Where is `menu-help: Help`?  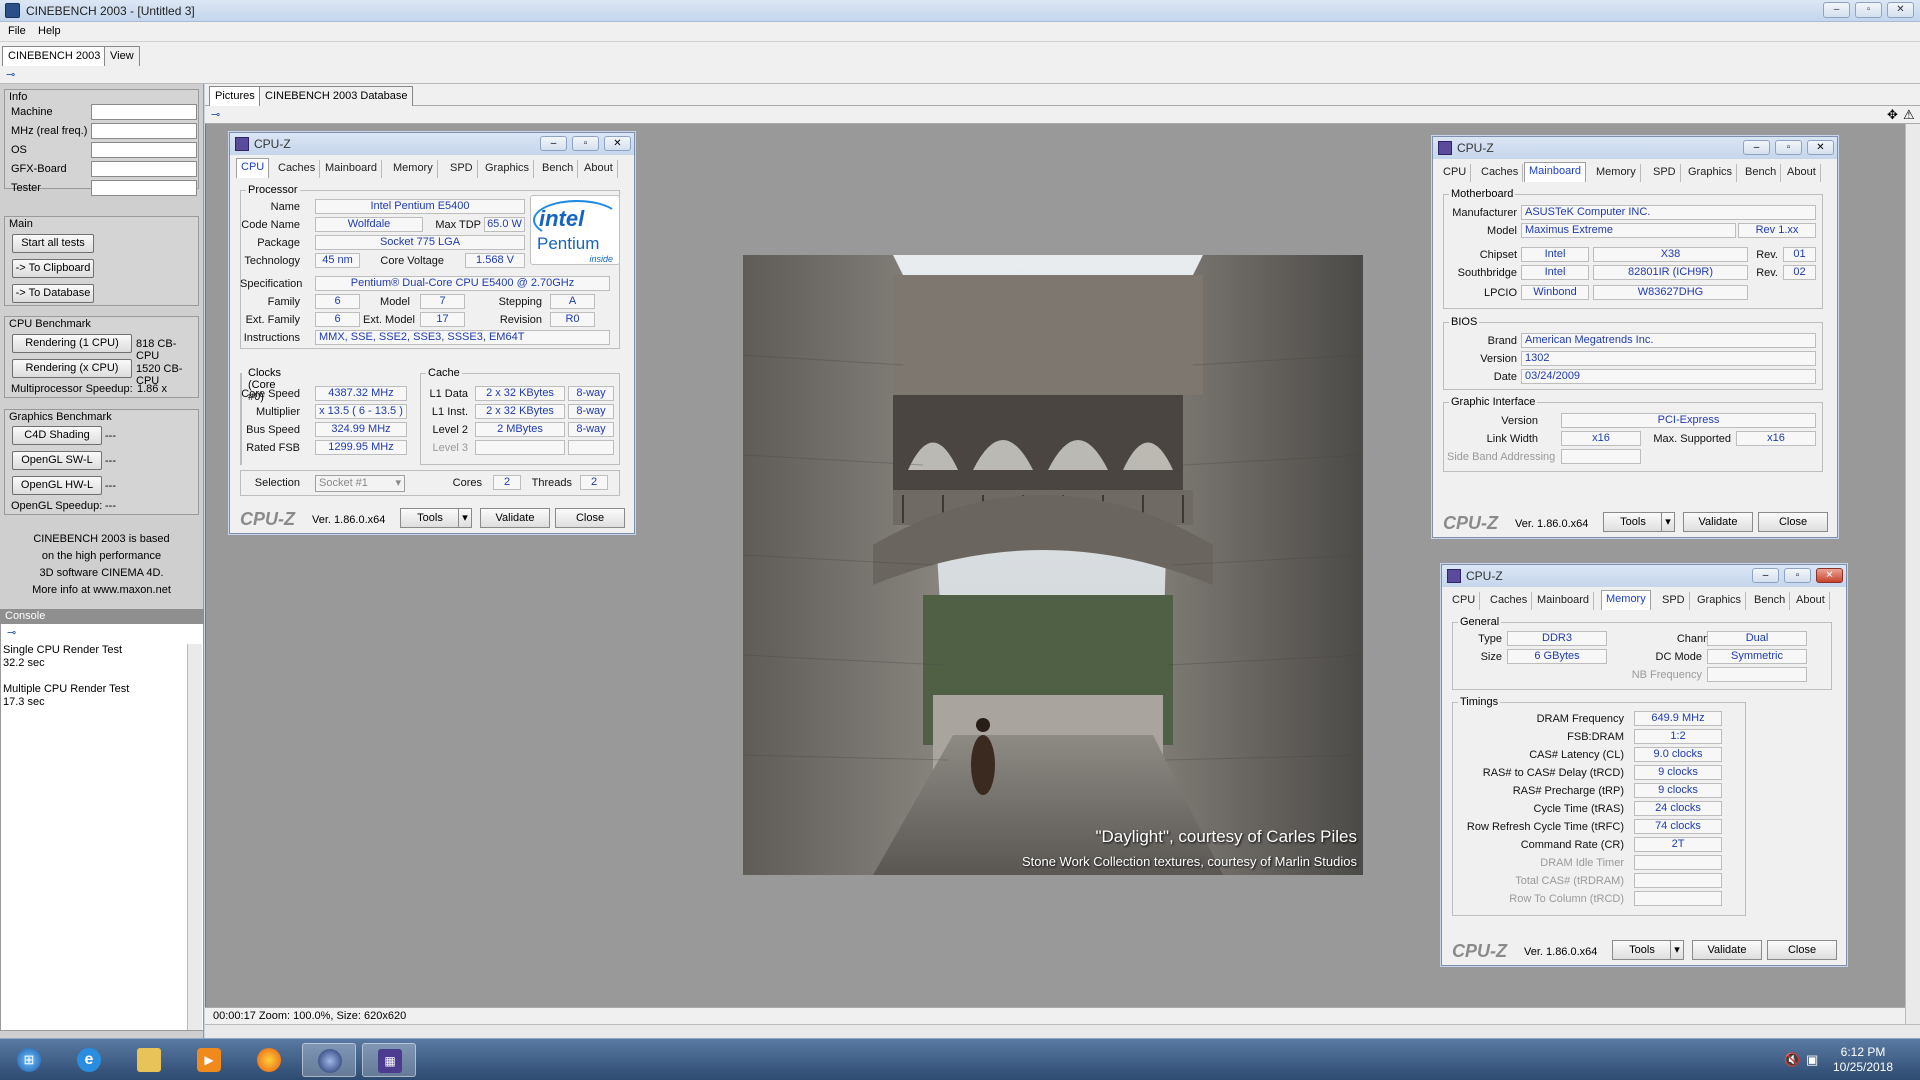
menu-help: Help is located at coordinates (49, 31).